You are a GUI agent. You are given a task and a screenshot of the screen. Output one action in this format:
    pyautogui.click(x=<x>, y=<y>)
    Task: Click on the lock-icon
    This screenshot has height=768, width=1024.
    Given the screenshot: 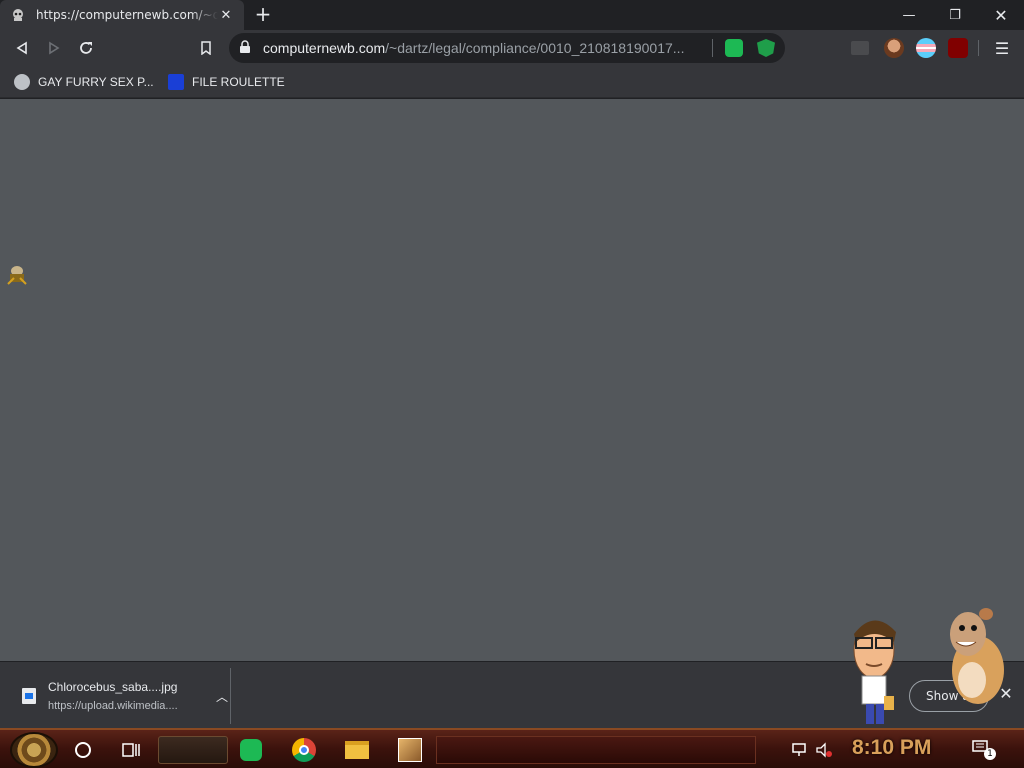 What is the action you would take?
    pyautogui.click(x=246, y=48)
    